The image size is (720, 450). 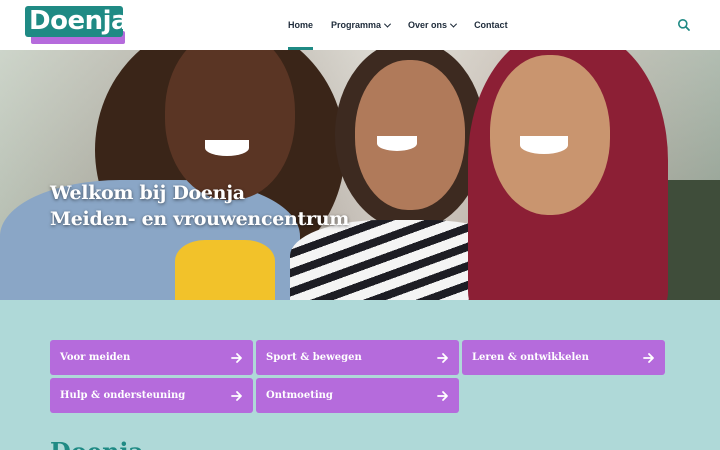 I want to click on nav-label-contact: Contact, so click(x=491, y=25).